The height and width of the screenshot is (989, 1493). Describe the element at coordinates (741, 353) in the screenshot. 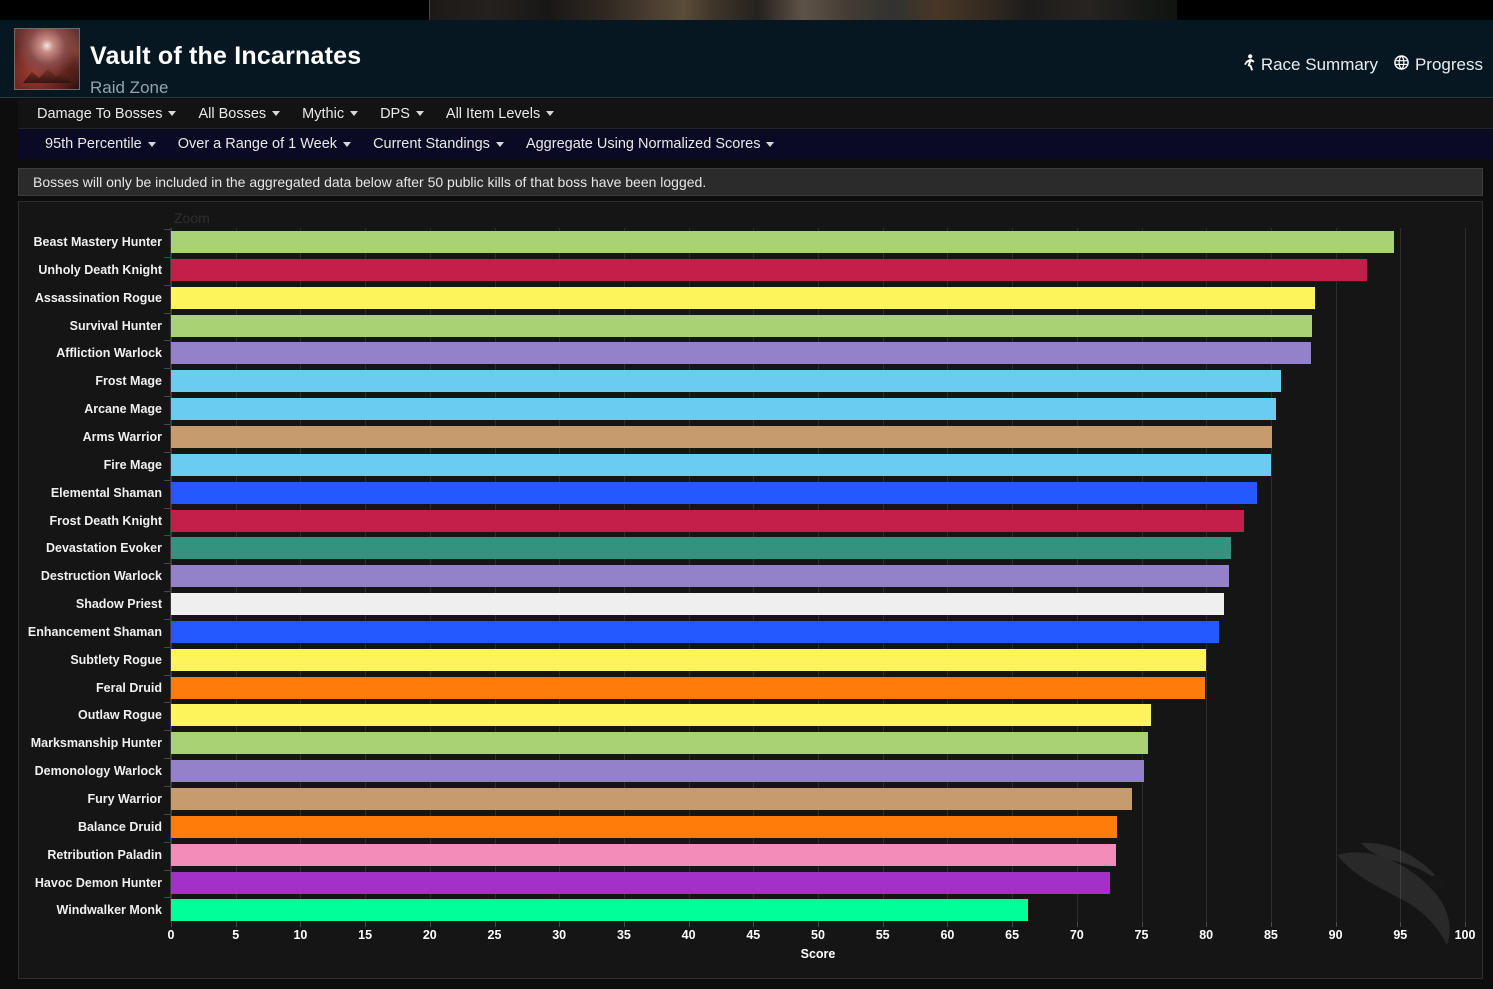

I see `bar-affliction-warlock` at that location.